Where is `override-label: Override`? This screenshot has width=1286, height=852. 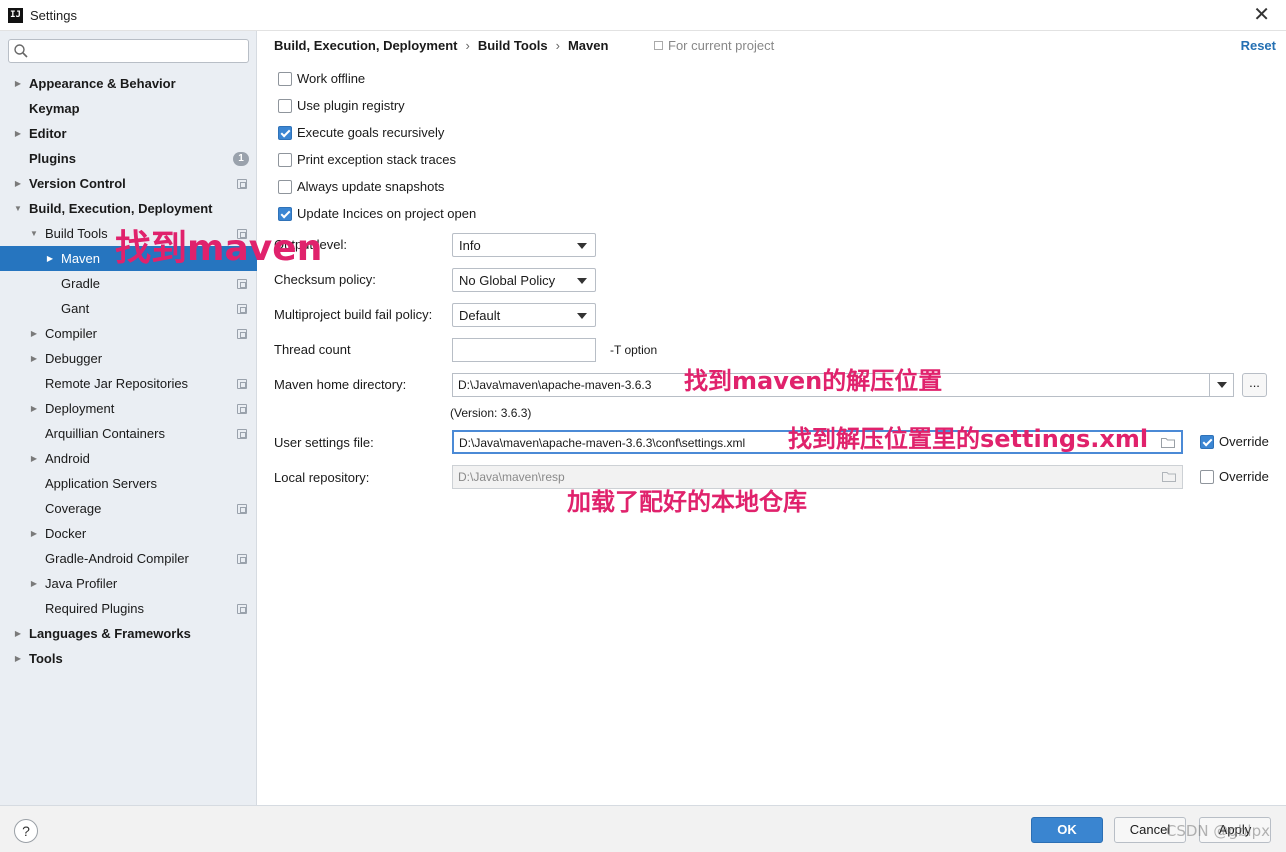
override-label: Override is located at coordinates (1244, 476).